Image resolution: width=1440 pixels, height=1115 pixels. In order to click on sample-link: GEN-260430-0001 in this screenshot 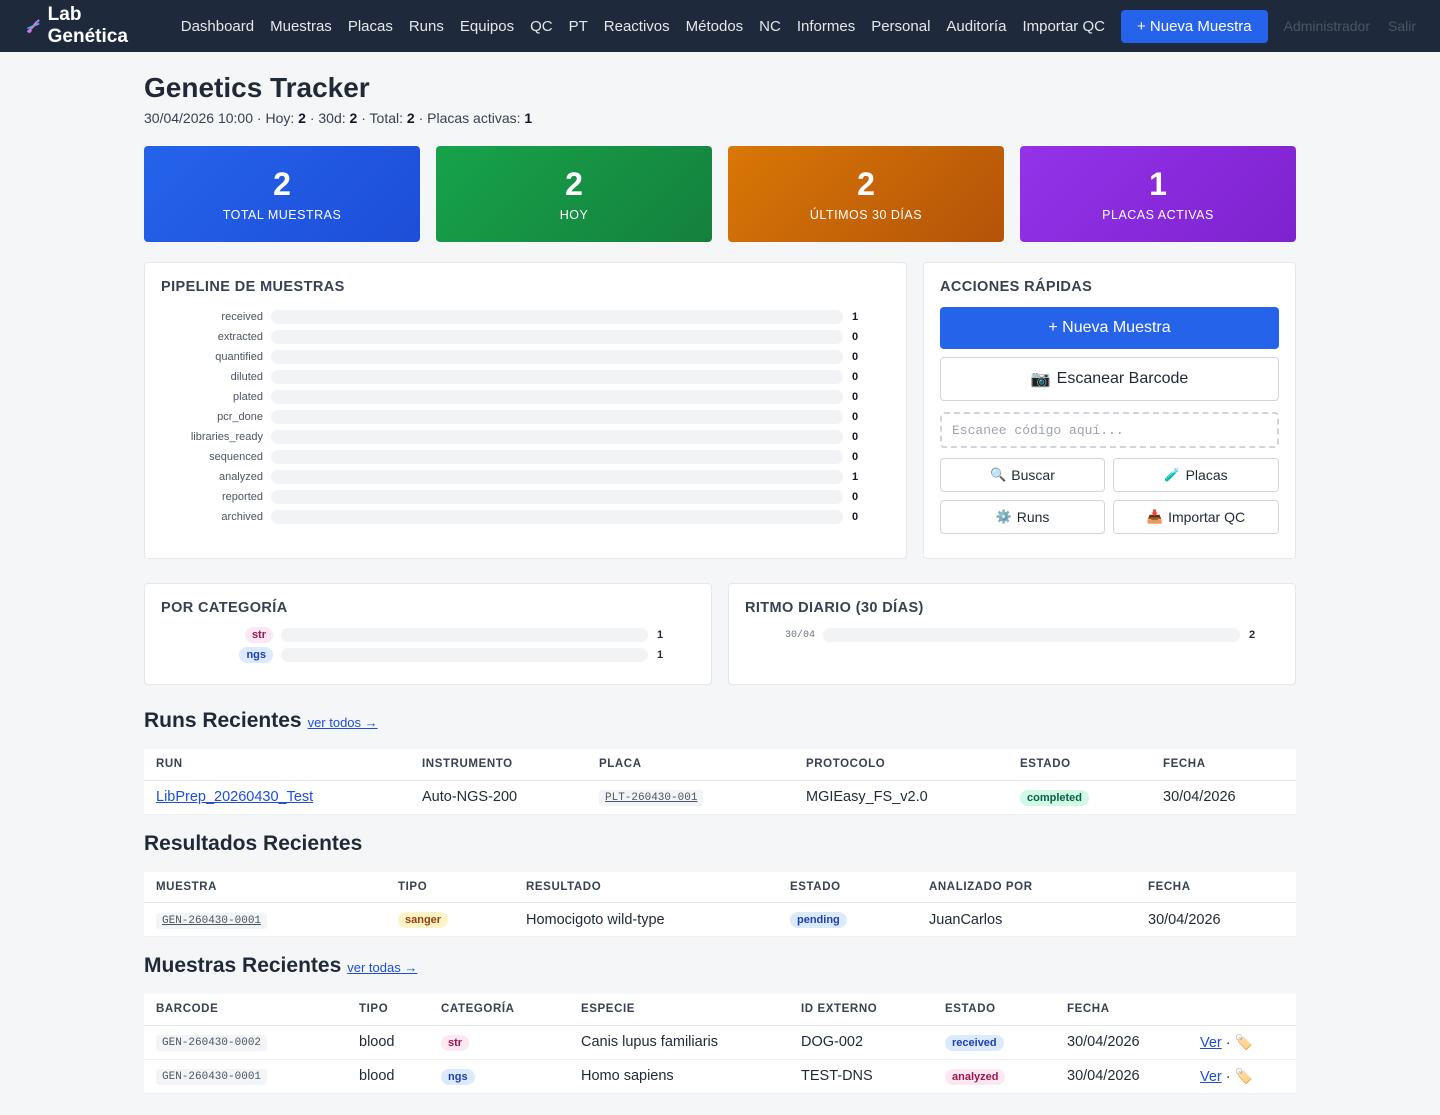, I will do `click(212, 920)`.